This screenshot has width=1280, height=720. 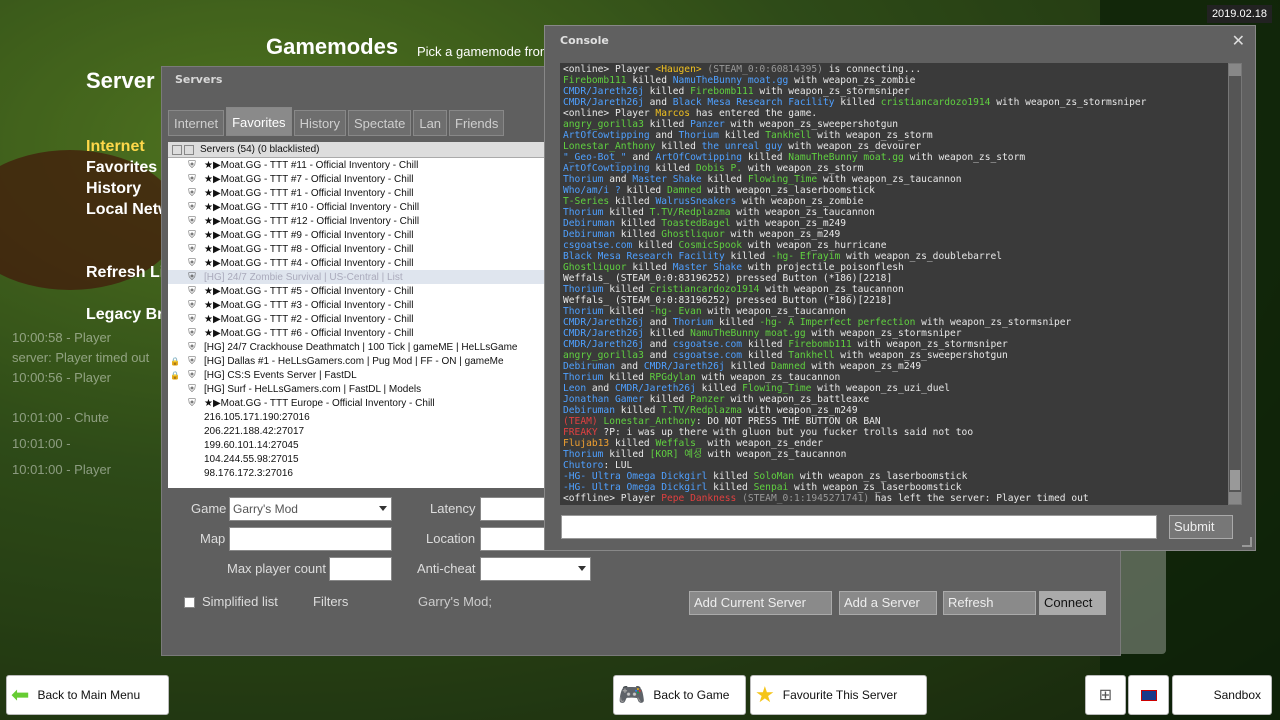 What do you see at coordinates (753, 102) in the screenshot?
I see `console-segment: Black Mesa Research Facility` at bounding box center [753, 102].